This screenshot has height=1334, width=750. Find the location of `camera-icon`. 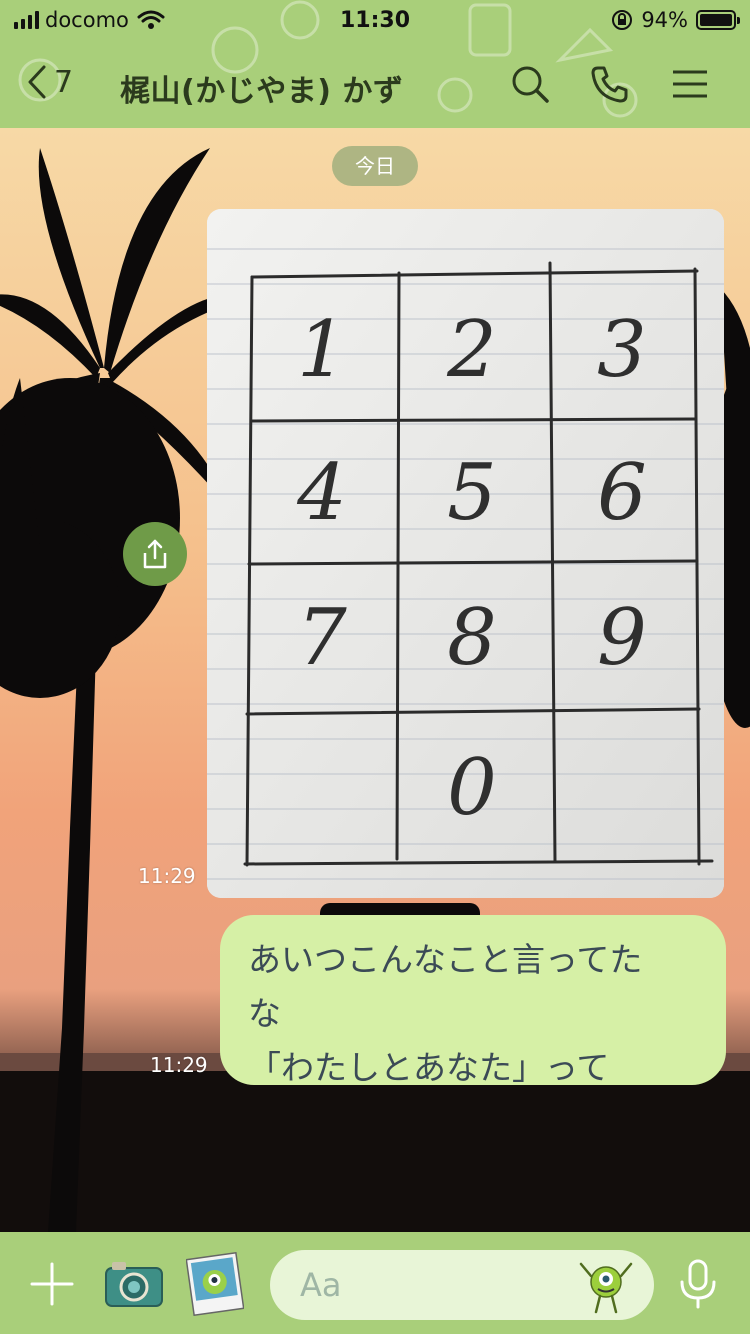

camera-icon is located at coordinates (134, 1284).